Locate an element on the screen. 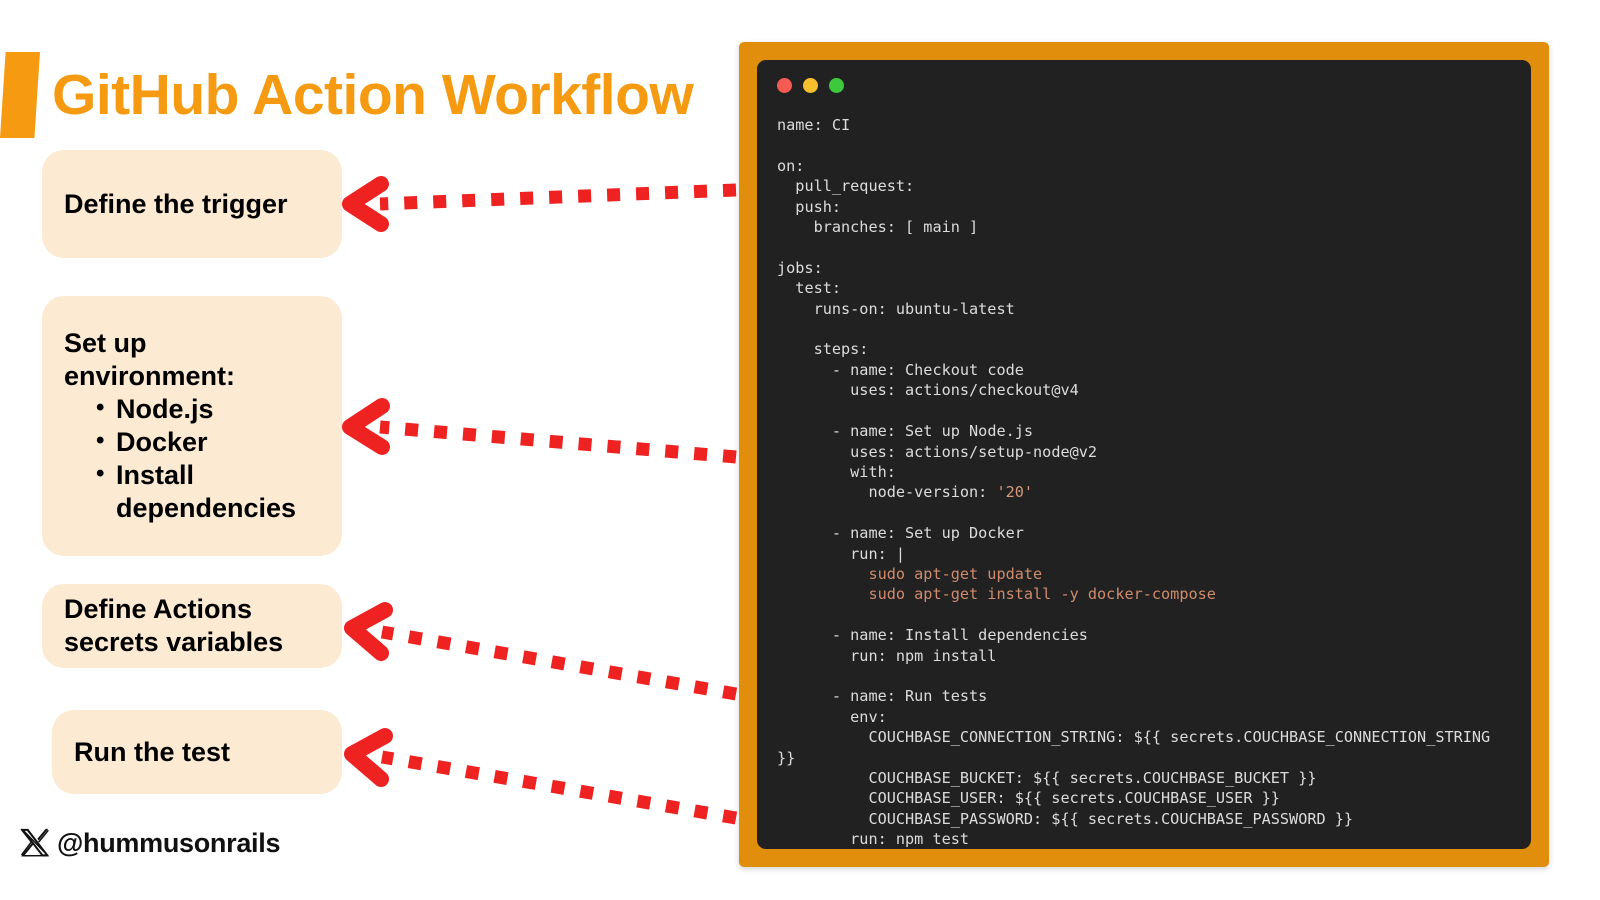  maximize-dot-icon is located at coordinates (836, 85).